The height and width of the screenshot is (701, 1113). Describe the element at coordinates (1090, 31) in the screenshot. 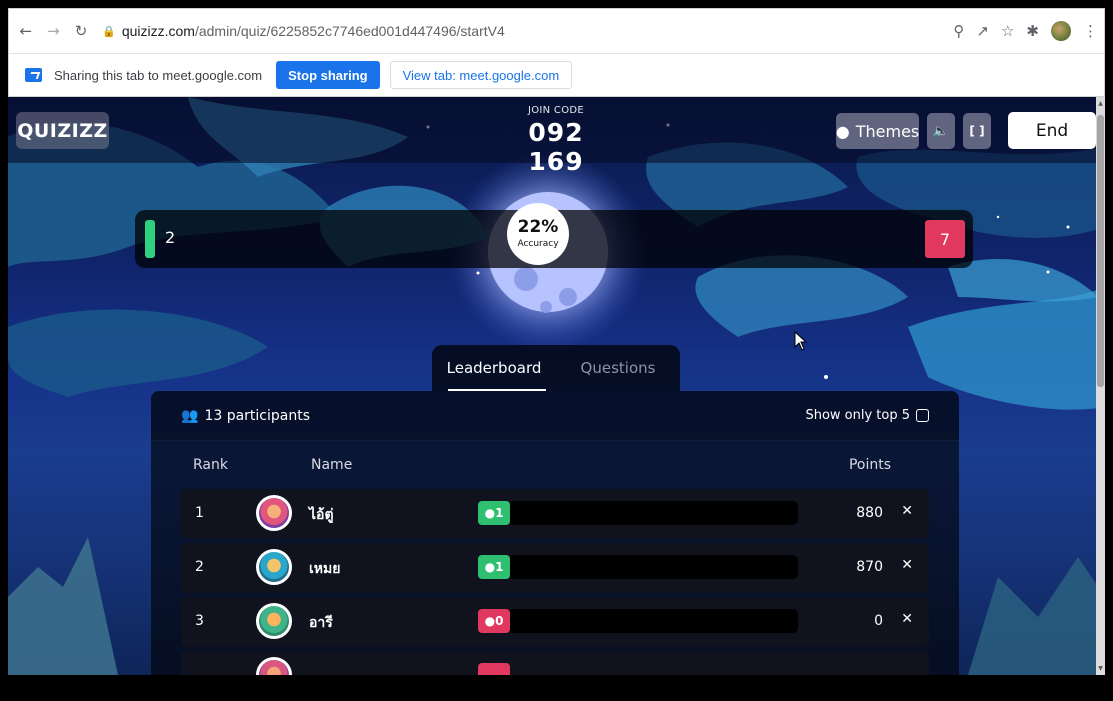

I see `menu-kebab-icon: ⋮` at that location.